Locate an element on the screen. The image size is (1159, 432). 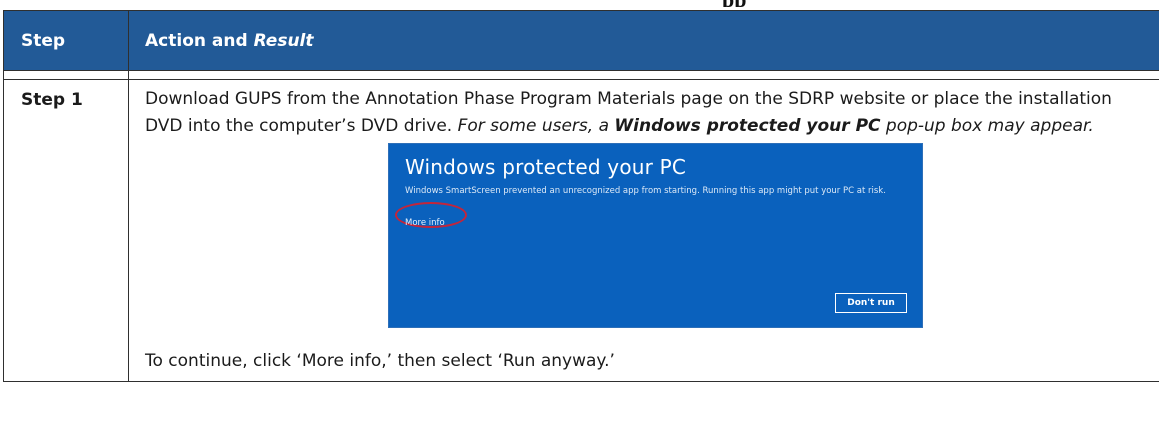
column-header-action: Action and Result is located at coordinates (643, 40).